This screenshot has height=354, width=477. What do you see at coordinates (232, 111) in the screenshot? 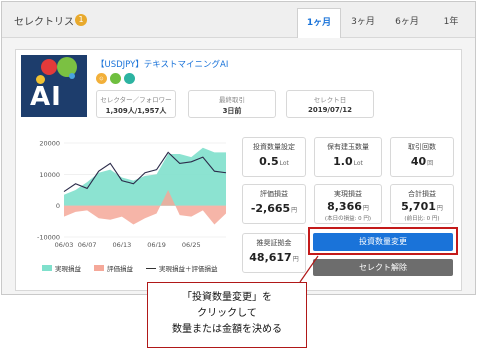
I see `last-trade-value: 3日前` at bounding box center [232, 111].